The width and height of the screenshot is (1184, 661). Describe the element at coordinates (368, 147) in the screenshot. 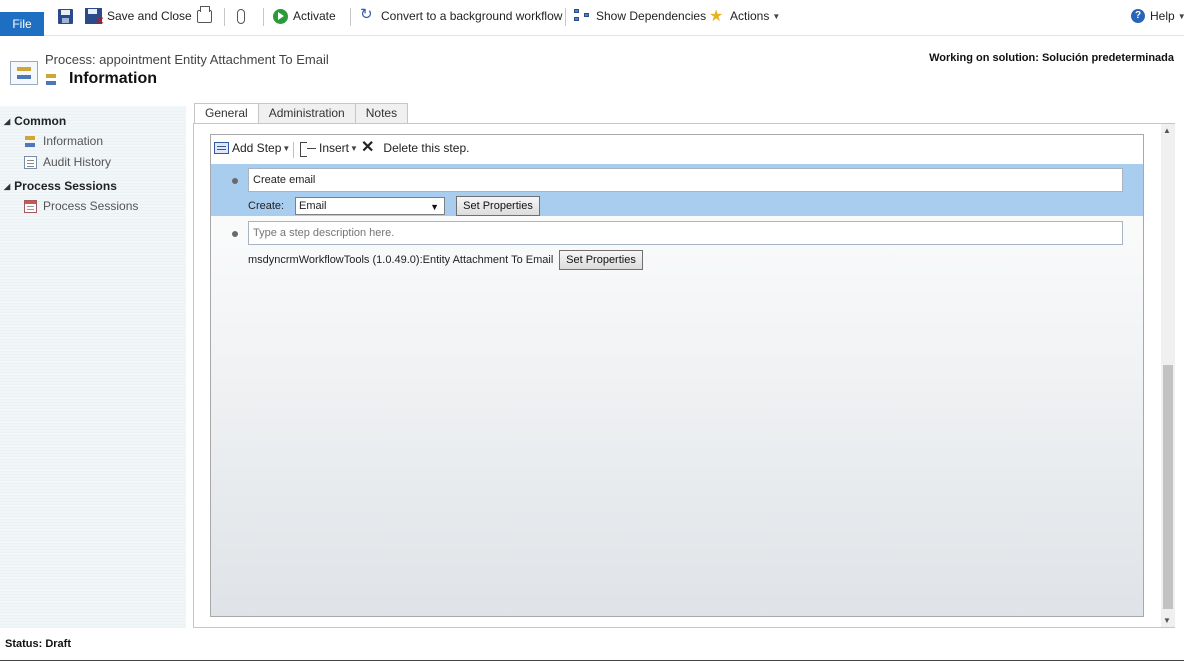

I see `delete-icon: ✕` at that location.